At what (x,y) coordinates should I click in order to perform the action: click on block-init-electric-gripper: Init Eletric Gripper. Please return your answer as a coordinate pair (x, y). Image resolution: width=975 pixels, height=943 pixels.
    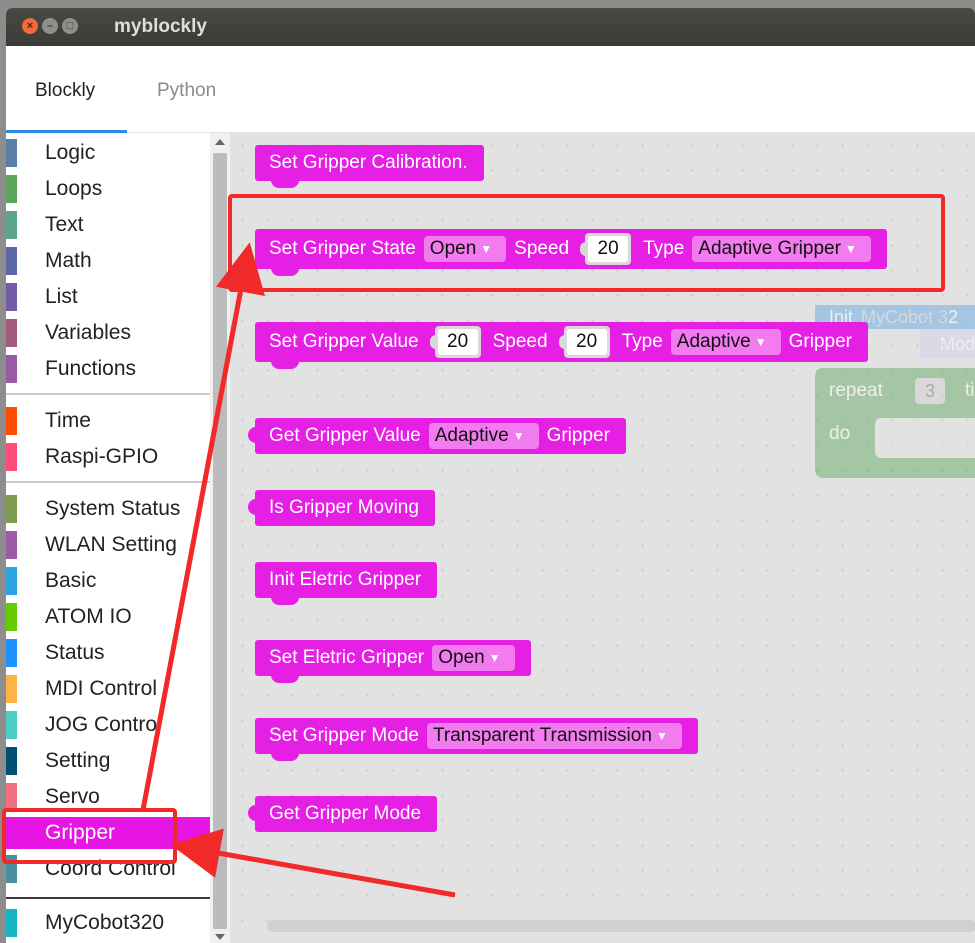
    Looking at the image, I should click on (346, 583).